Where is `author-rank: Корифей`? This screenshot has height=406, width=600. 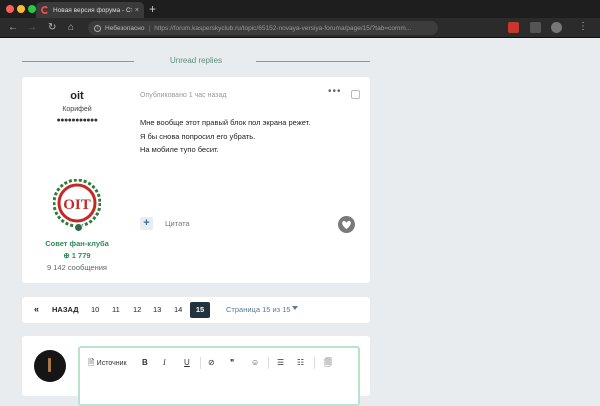 author-rank: Корифей is located at coordinates (77, 109).